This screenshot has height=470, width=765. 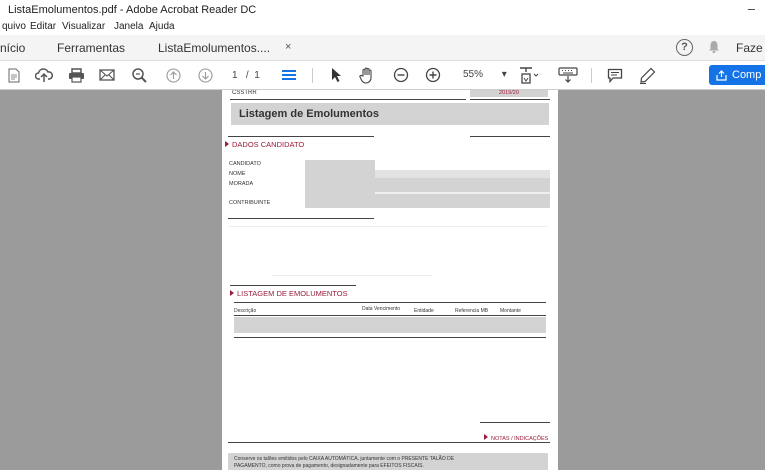 I want to click on section-title-emolumentos: LISTAGEM DE EMOLUMENTOS, so click(x=289, y=293).